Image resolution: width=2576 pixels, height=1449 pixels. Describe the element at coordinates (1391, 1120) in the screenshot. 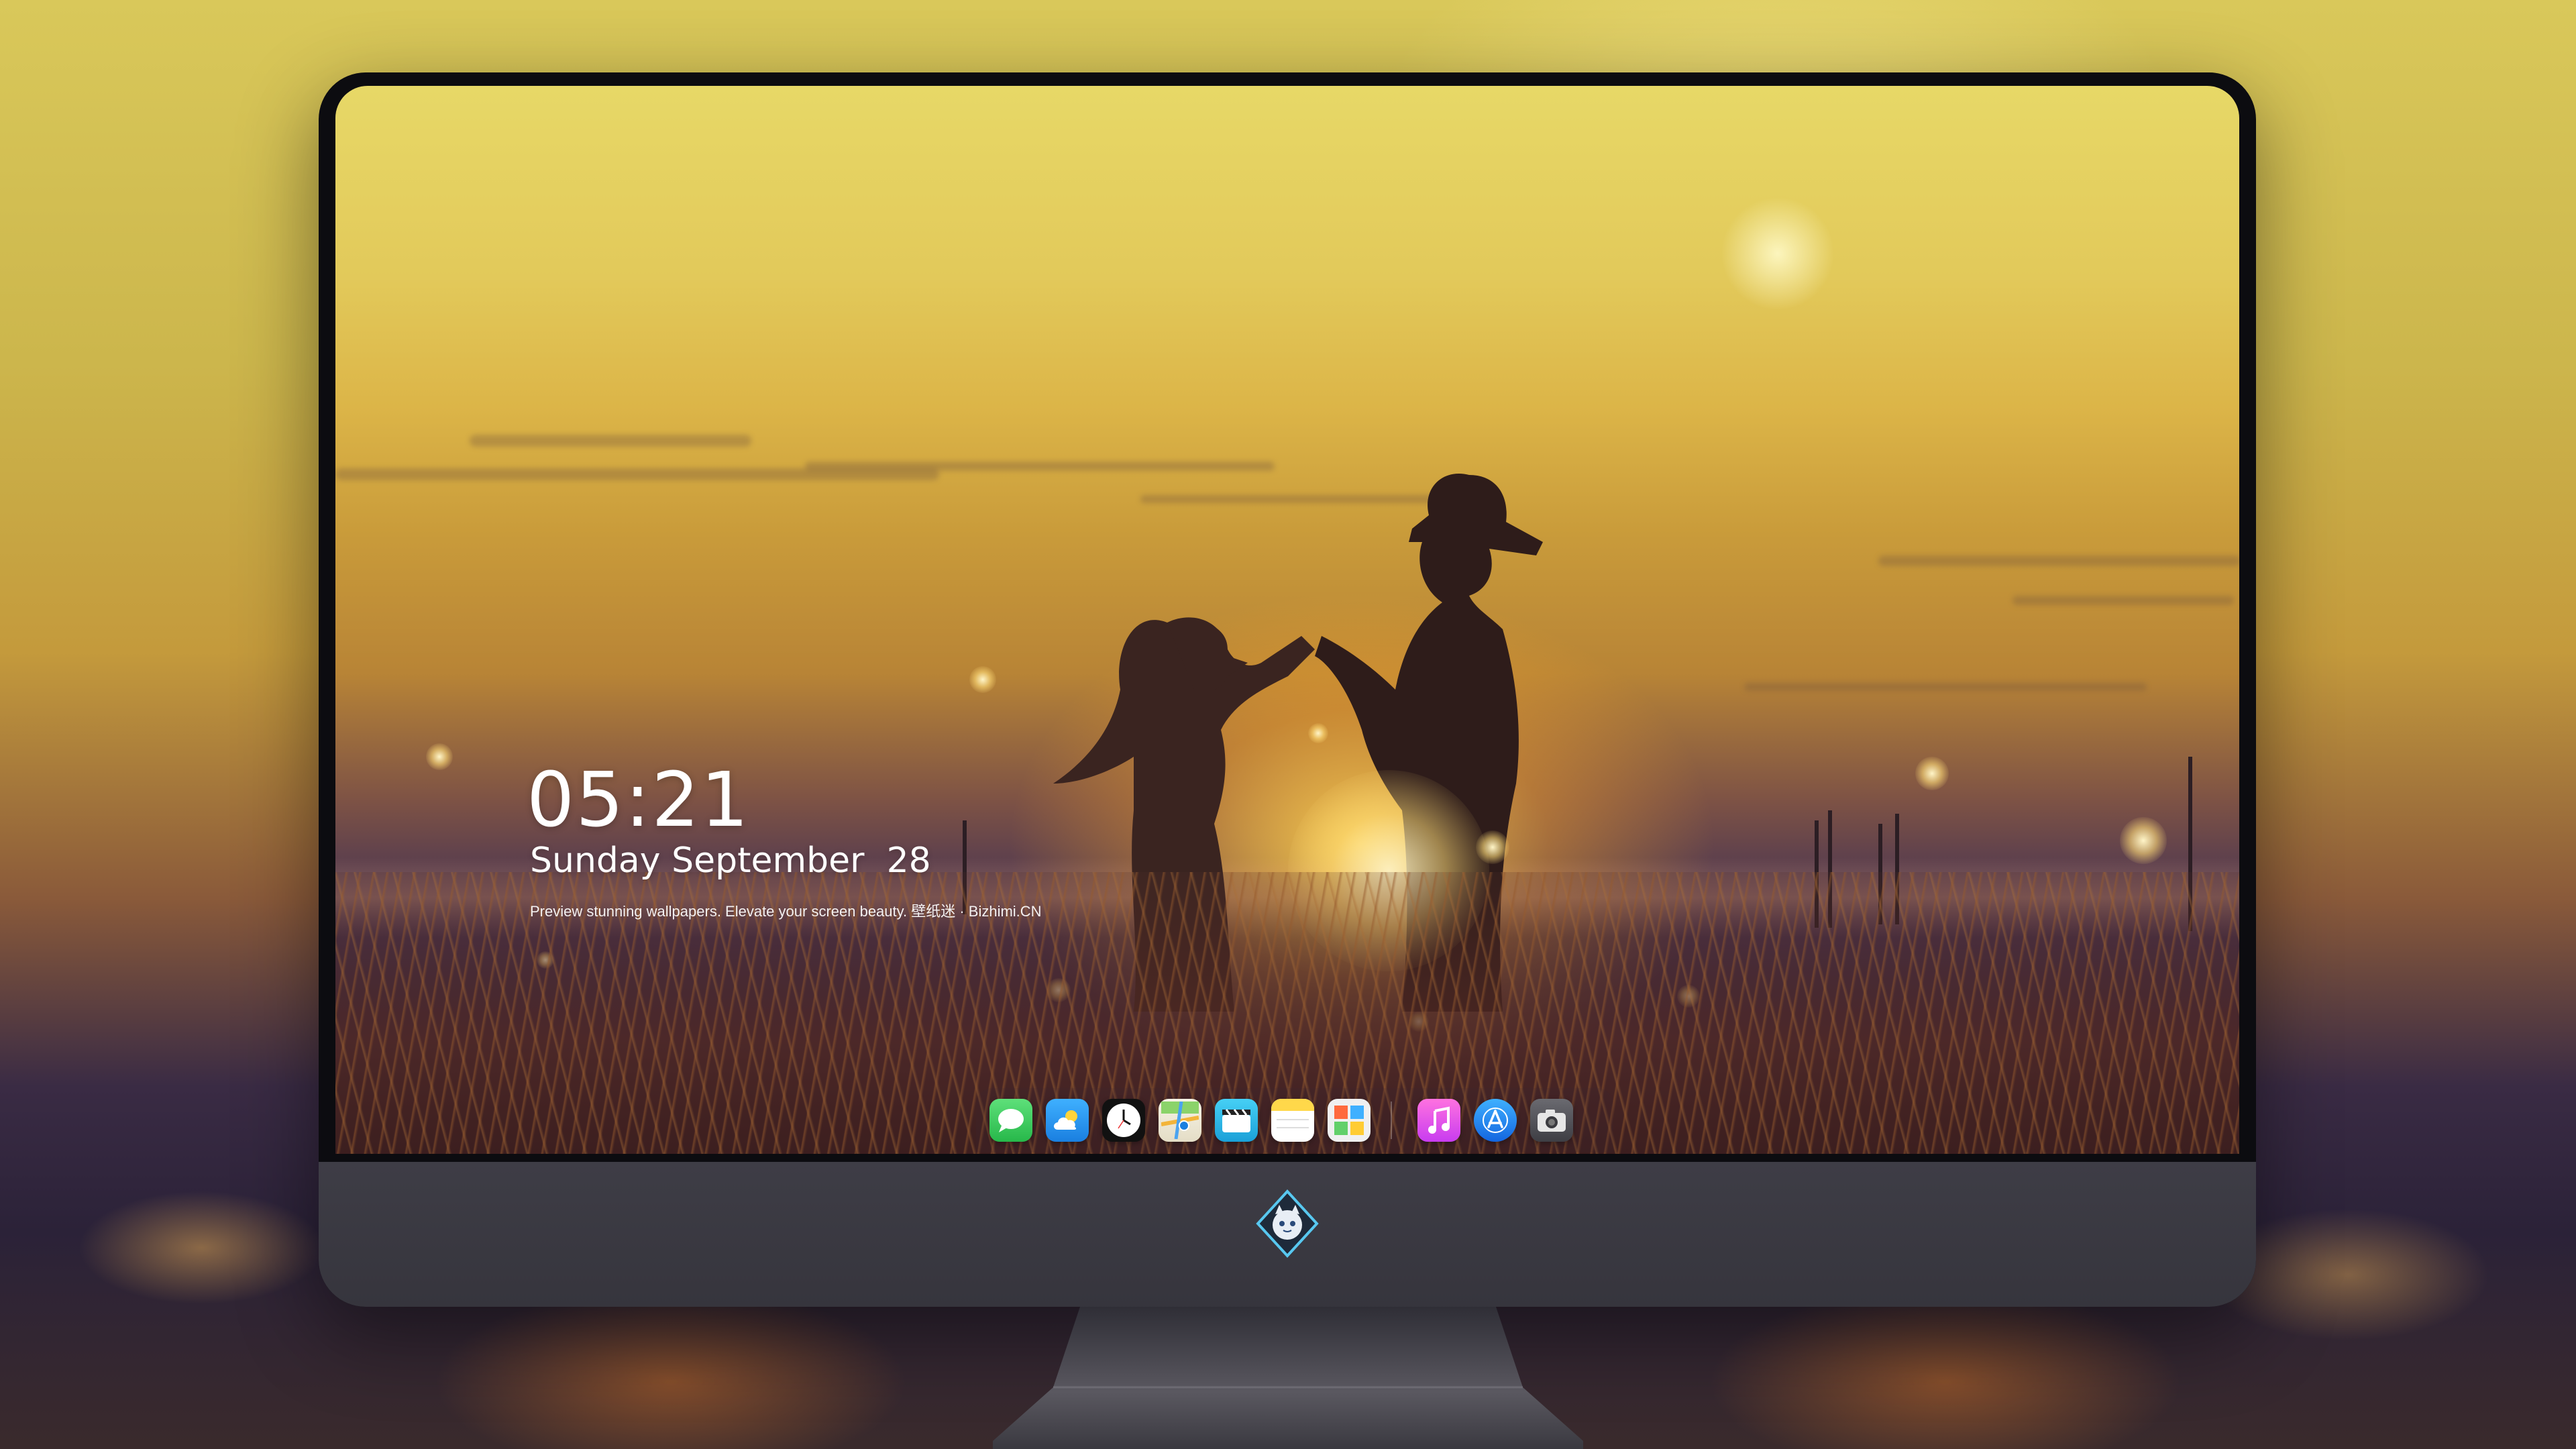

I see `dock-separator` at that location.